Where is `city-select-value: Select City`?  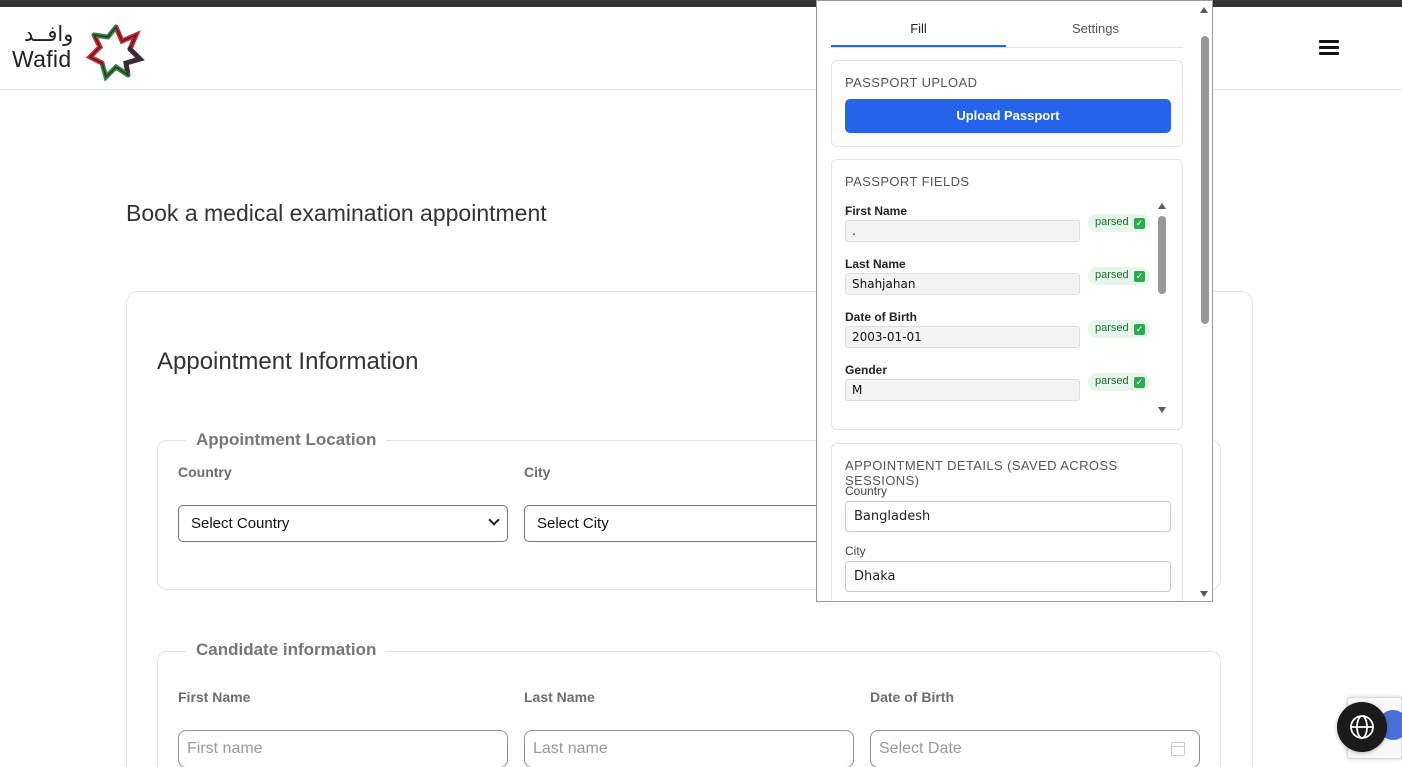
city-select-value: Select City is located at coordinates (573, 523).